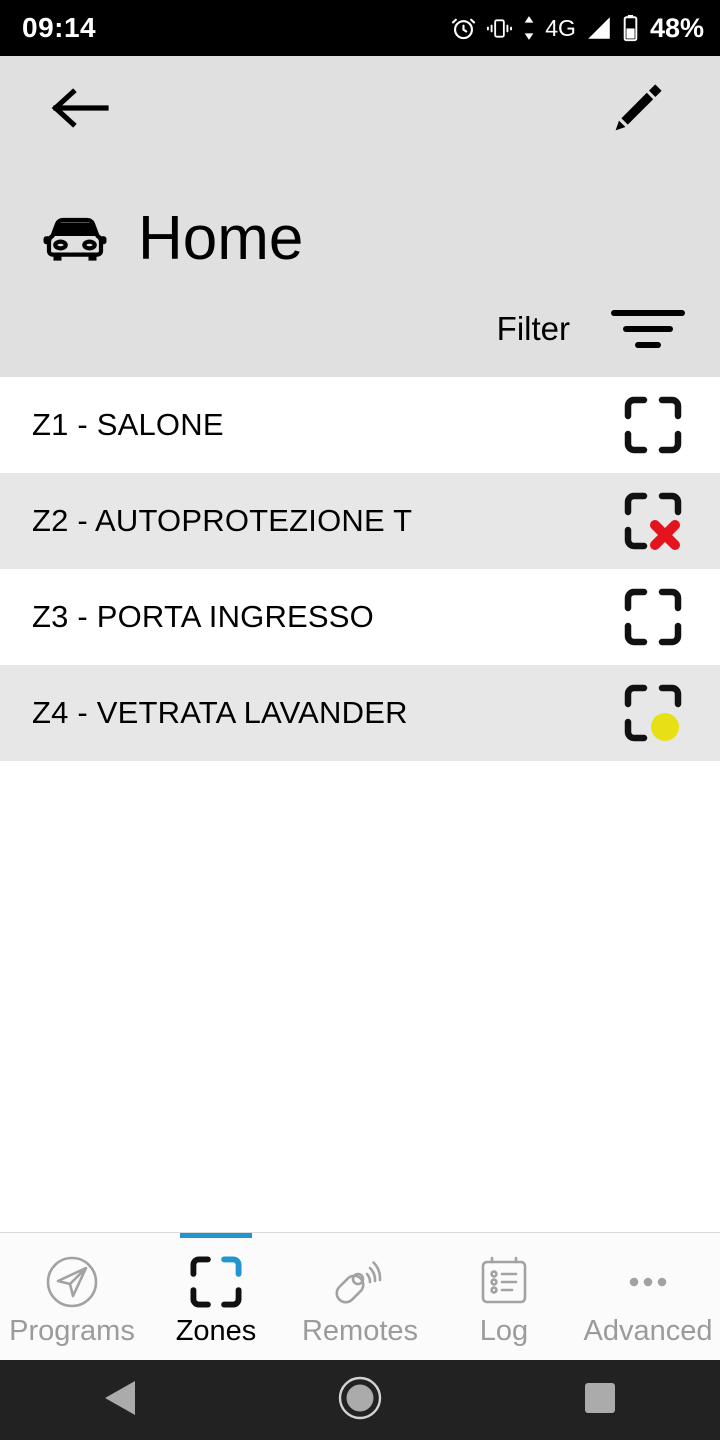 The width and height of the screenshot is (720, 1440). What do you see at coordinates (360, 213) in the screenshot?
I see `page-title-row: Home` at bounding box center [360, 213].